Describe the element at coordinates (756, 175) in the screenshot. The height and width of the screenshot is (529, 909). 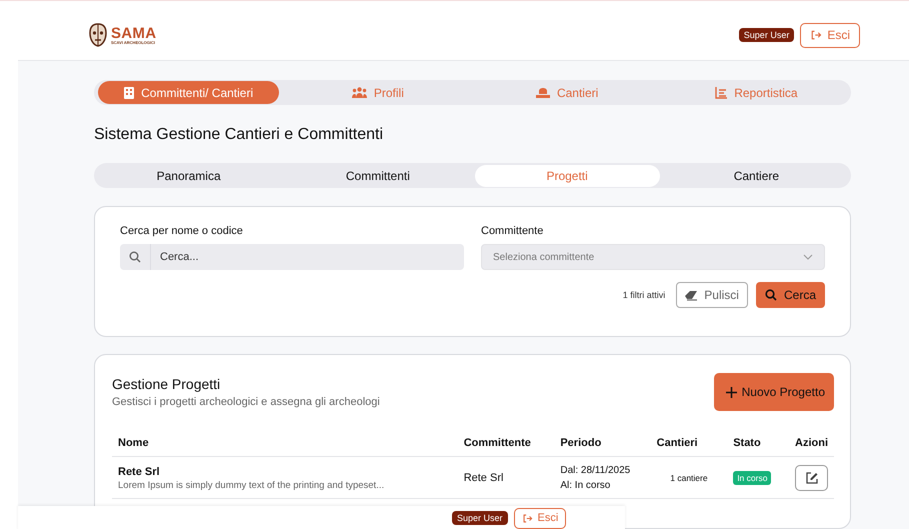
I see `sub-tab: Cantiere` at that location.